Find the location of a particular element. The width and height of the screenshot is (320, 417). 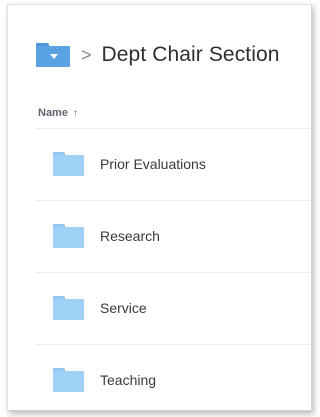

page-title: Dept Chair Section is located at coordinates (190, 54).